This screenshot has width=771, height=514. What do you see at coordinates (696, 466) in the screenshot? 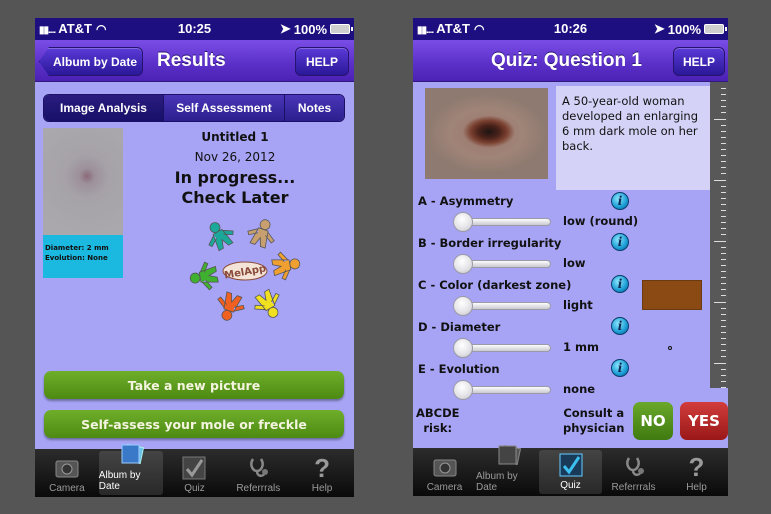
I see `question-mark-icon: ?` at bounding box center [696, 466].